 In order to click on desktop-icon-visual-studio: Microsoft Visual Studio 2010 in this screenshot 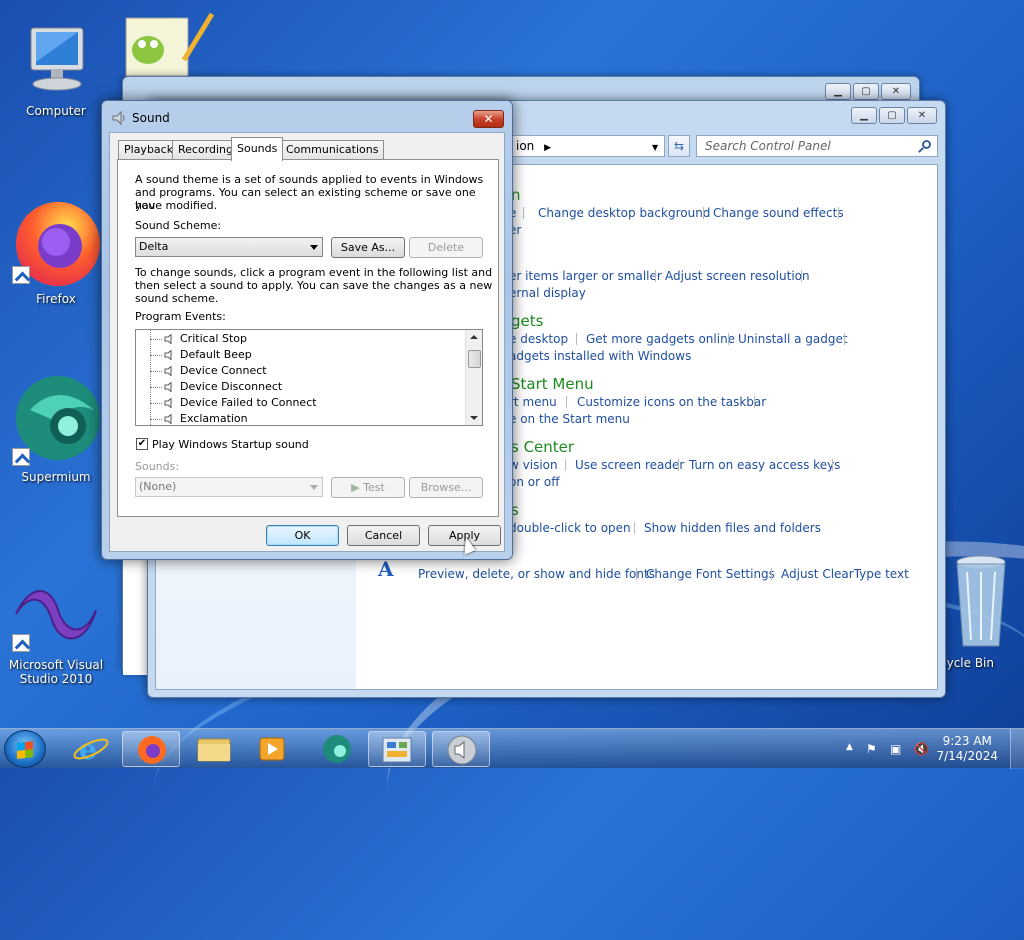, I will do `click(56, 633)`.